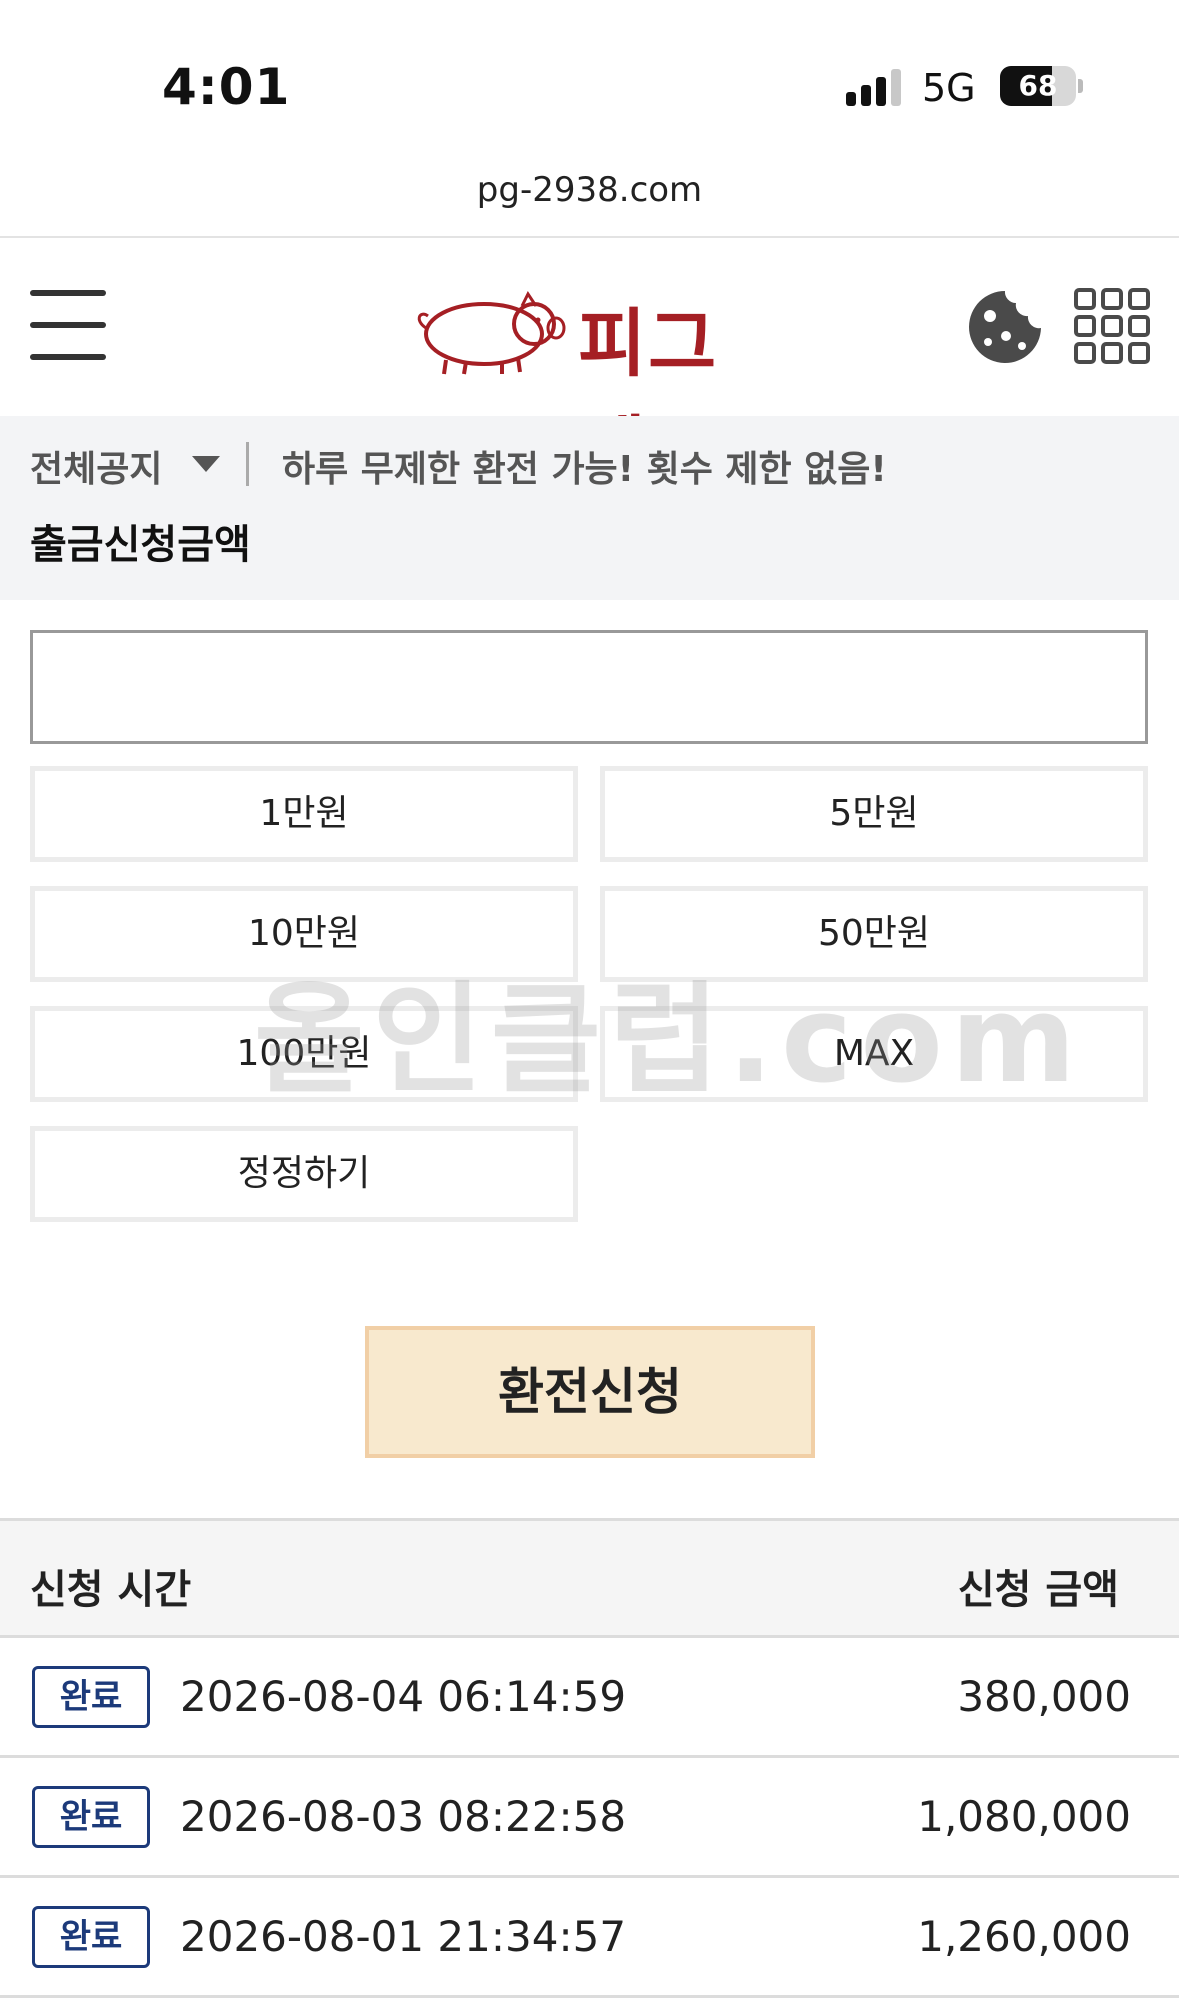 The image size is (1179, 2012). I want to click on notice-separator, so click(247, 464).